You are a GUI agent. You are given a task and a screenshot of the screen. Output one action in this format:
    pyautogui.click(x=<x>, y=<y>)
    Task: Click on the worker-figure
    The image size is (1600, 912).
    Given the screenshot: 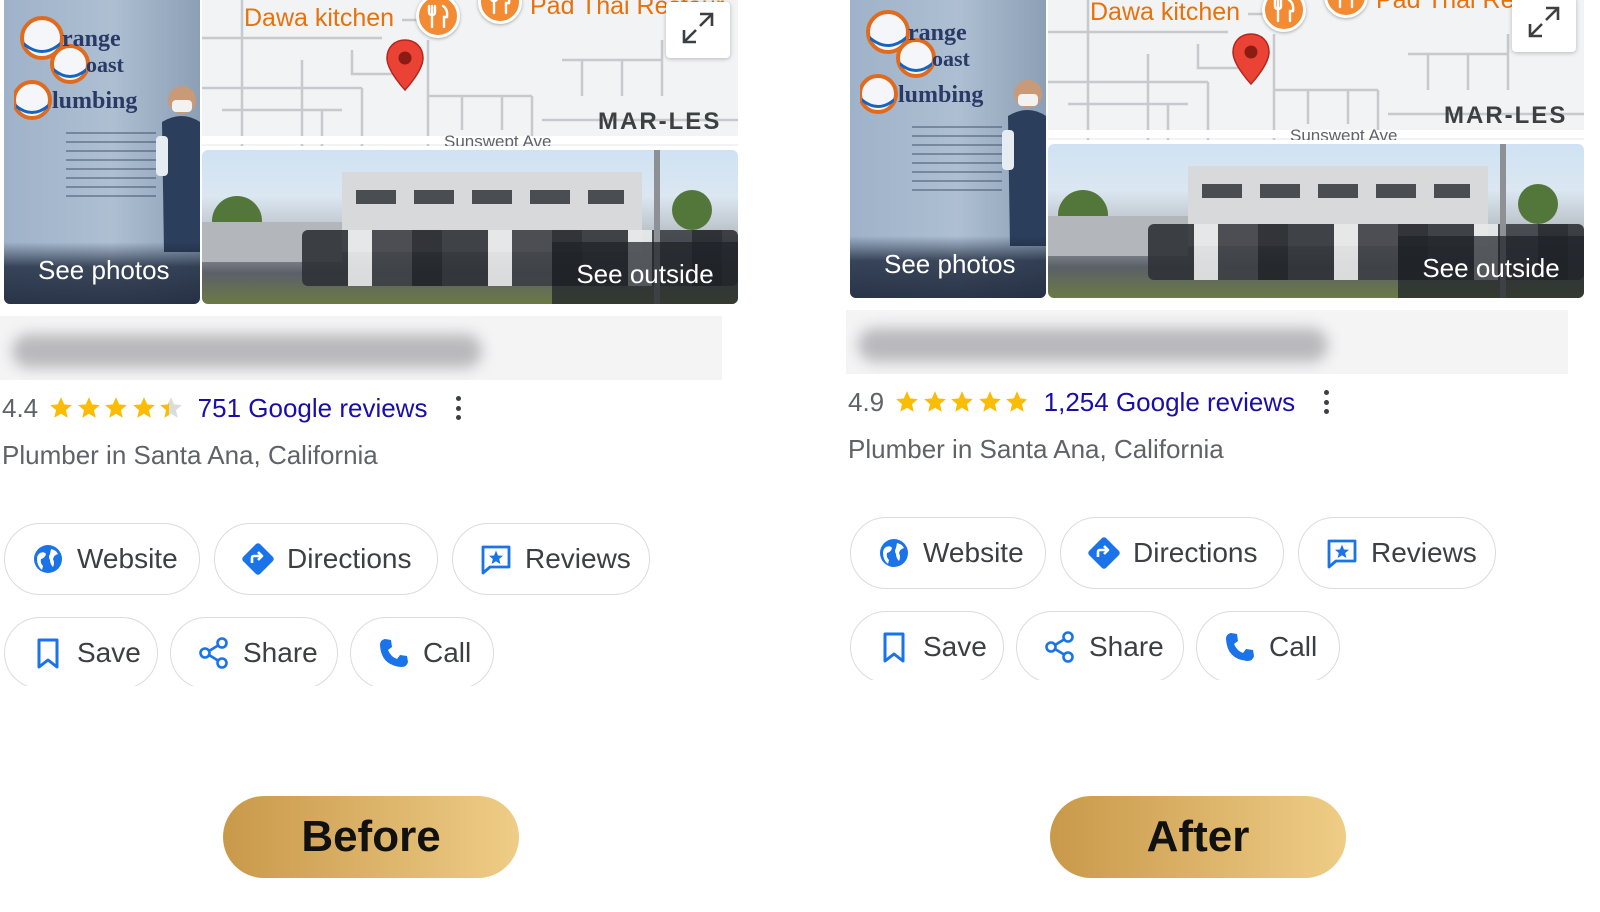 What is the action you would take?
    pyautogui.click(x=1024, y=163)
    